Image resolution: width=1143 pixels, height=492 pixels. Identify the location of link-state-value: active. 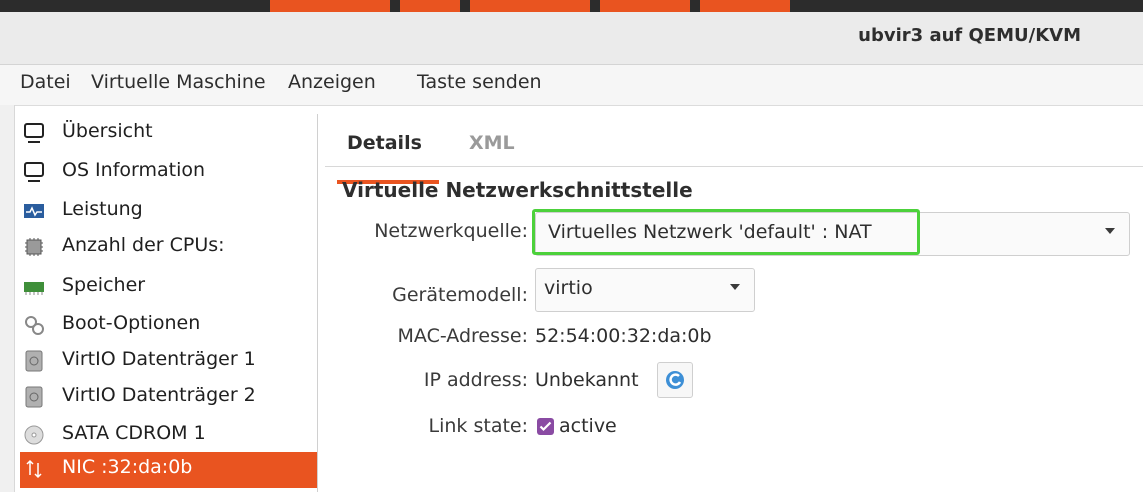
(588, 426).